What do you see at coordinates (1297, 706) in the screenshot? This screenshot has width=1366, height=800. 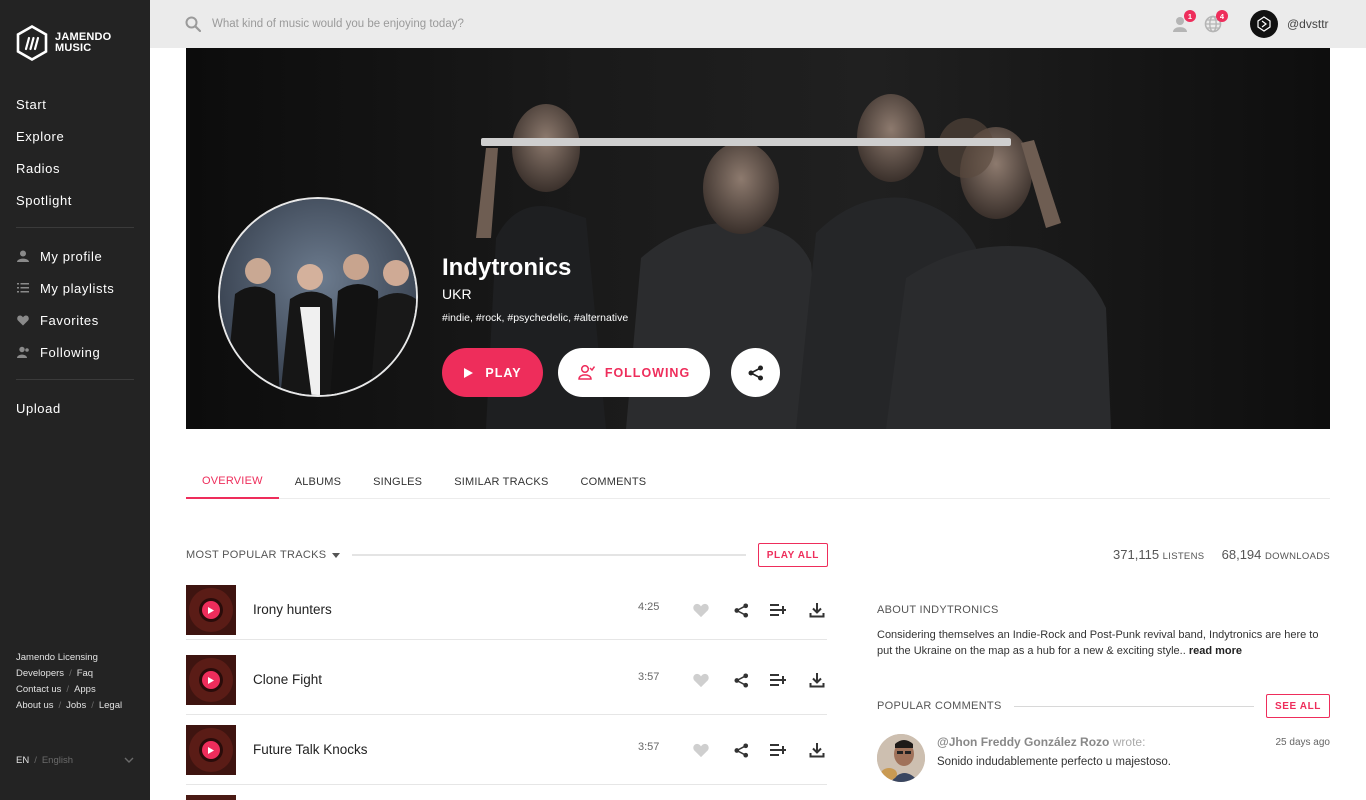 I see `see-all-button: SEE ALL` at bounding box center [1297, 706].